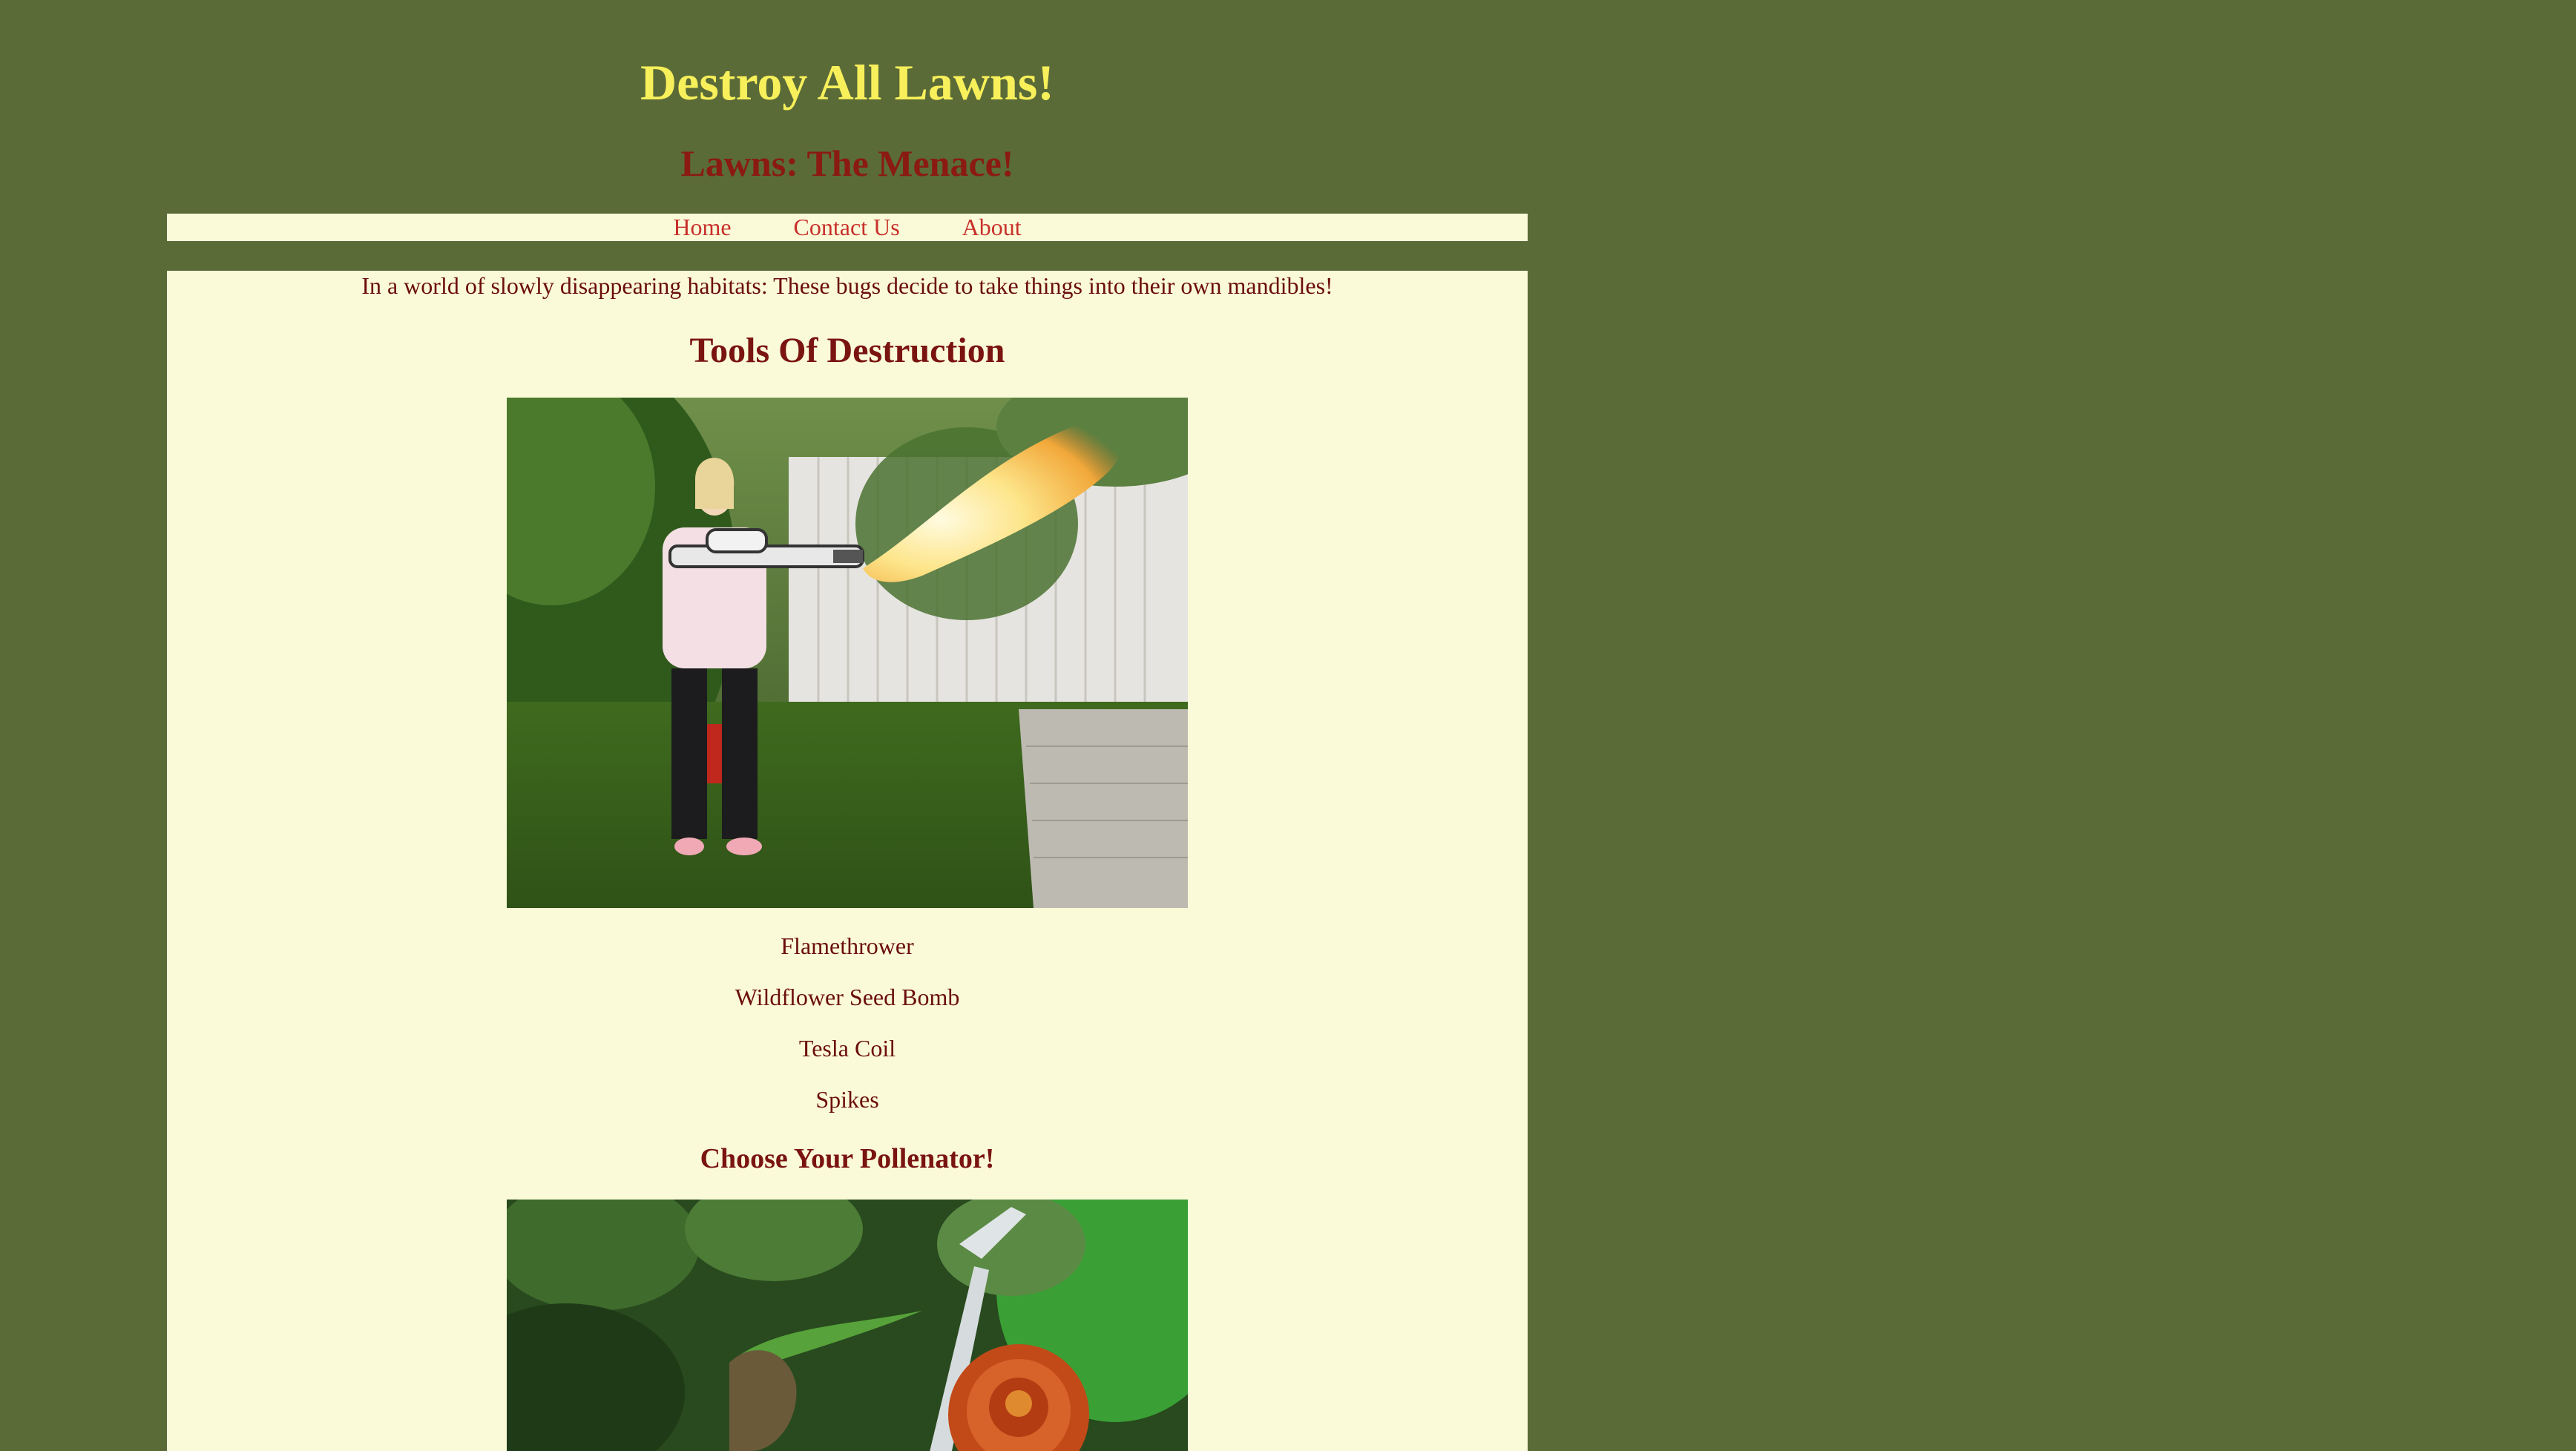 The width and height of the screenshot is (2576, 1451). I want to click on tools-heading: Tools Of Destruction, so click(847, 350).